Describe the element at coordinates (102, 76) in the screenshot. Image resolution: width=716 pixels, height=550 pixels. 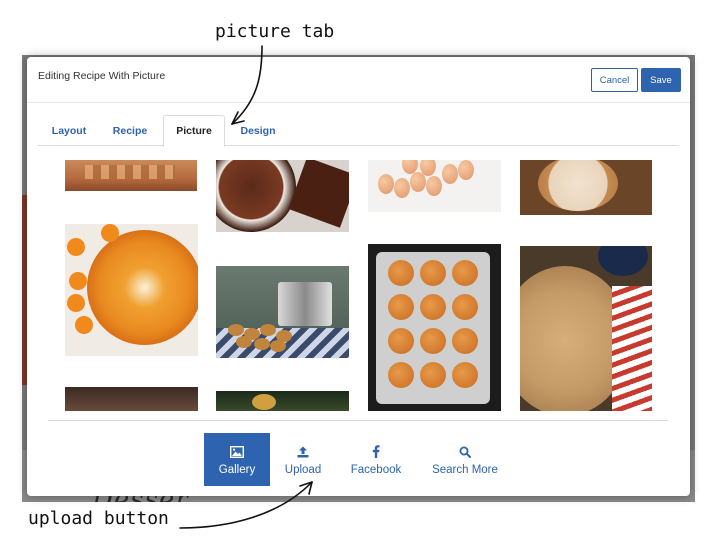
I see `modal-title: Editing Recipe With Picture` at that location.